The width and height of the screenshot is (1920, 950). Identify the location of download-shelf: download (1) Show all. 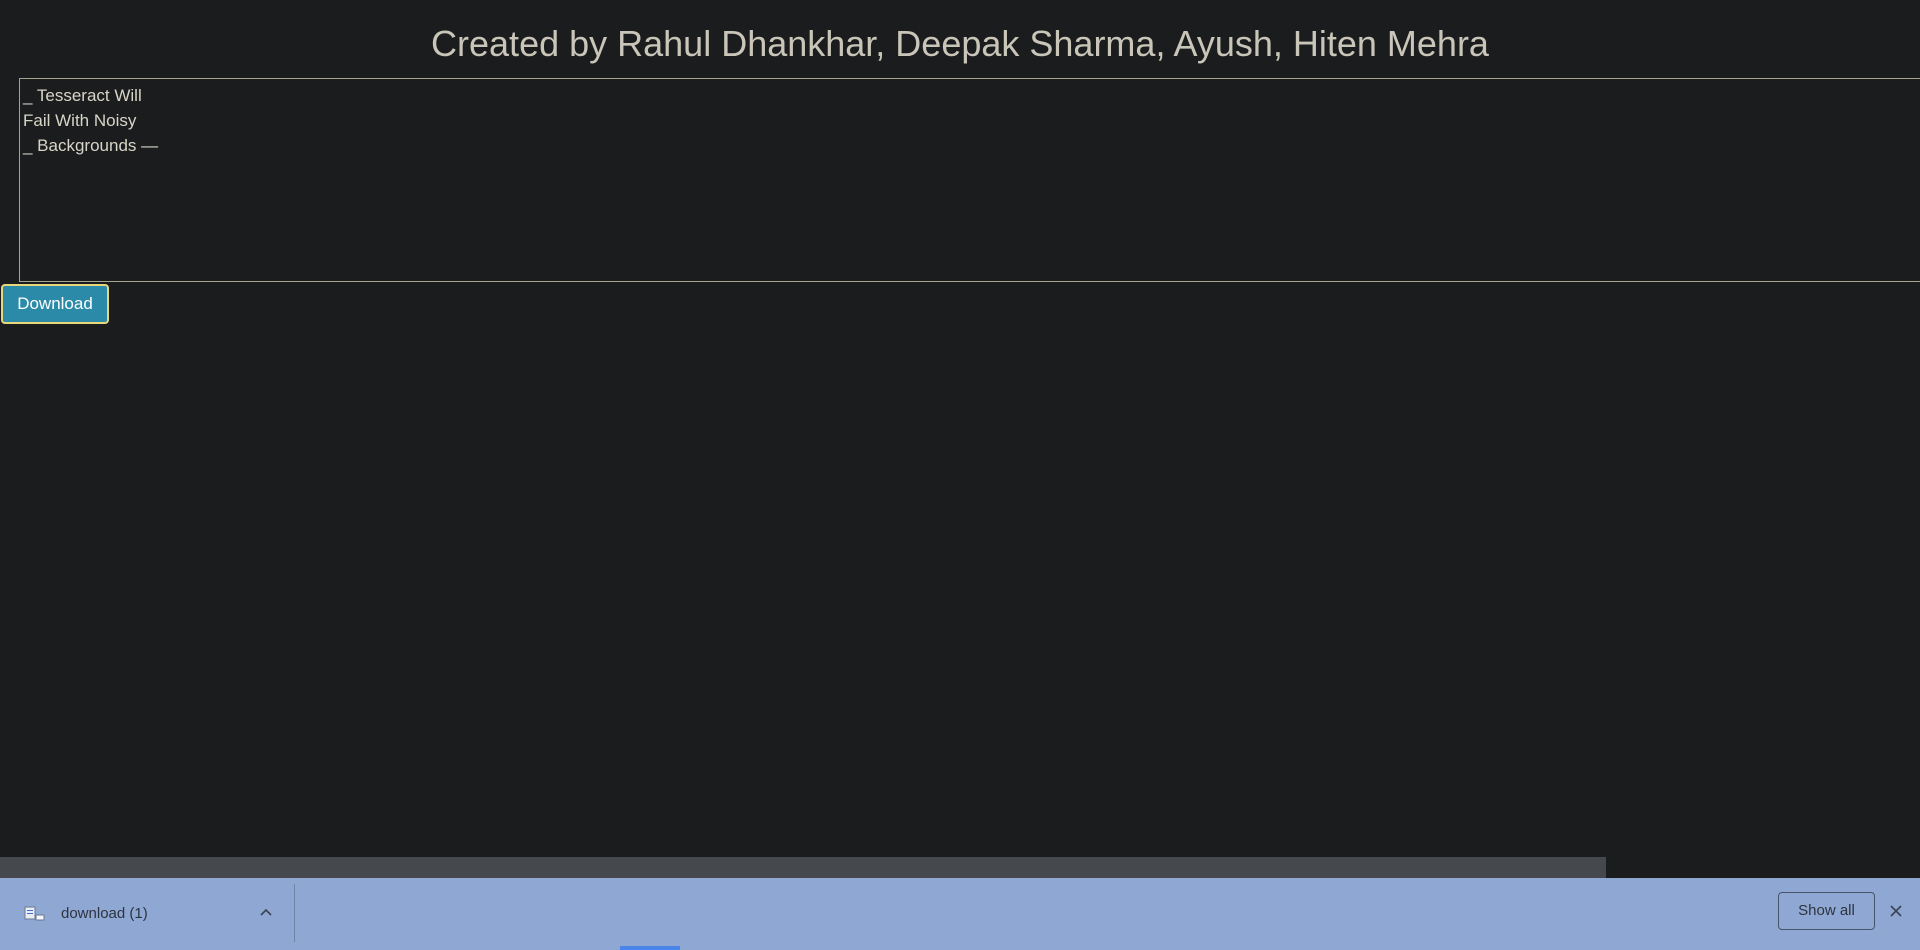
(960, 914).